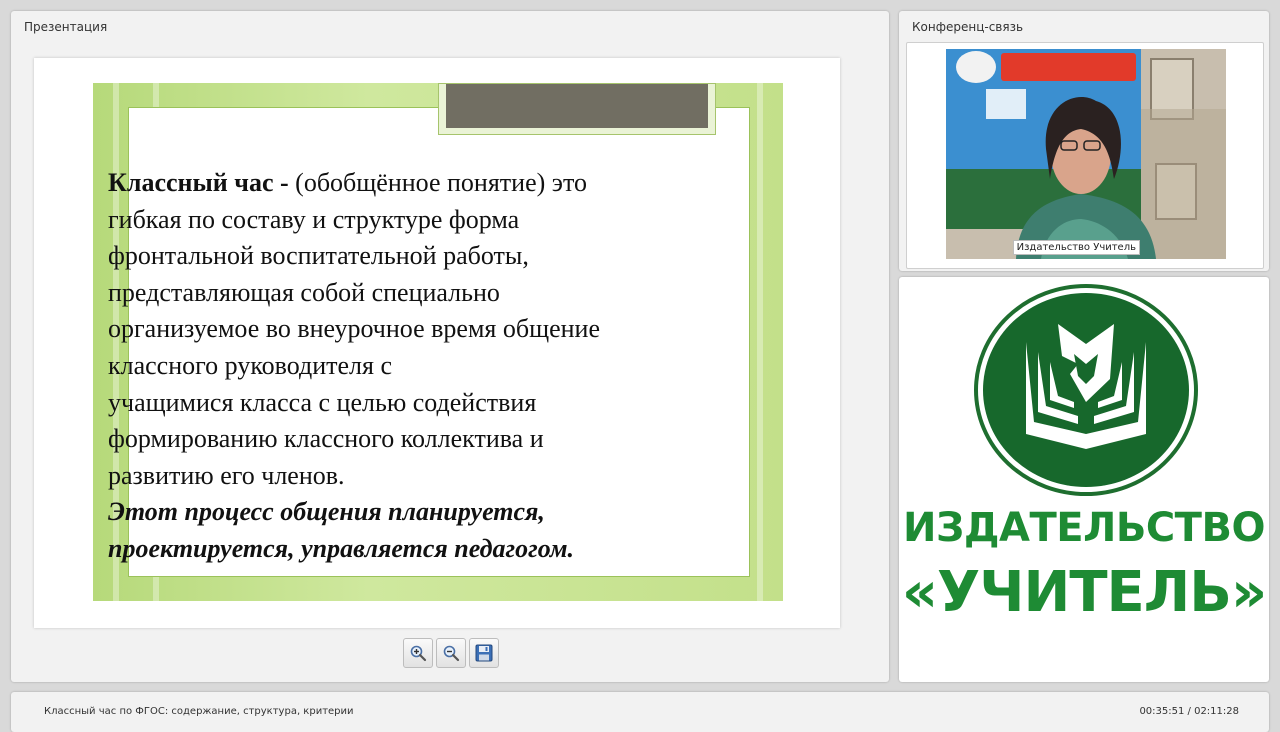 The width and height of the screenshot is (1280, 732). Describe the element at coordinates (314, 219) in the screenshot. I see `slide-text-run: гибкая по составу и структуре форма` at that location.